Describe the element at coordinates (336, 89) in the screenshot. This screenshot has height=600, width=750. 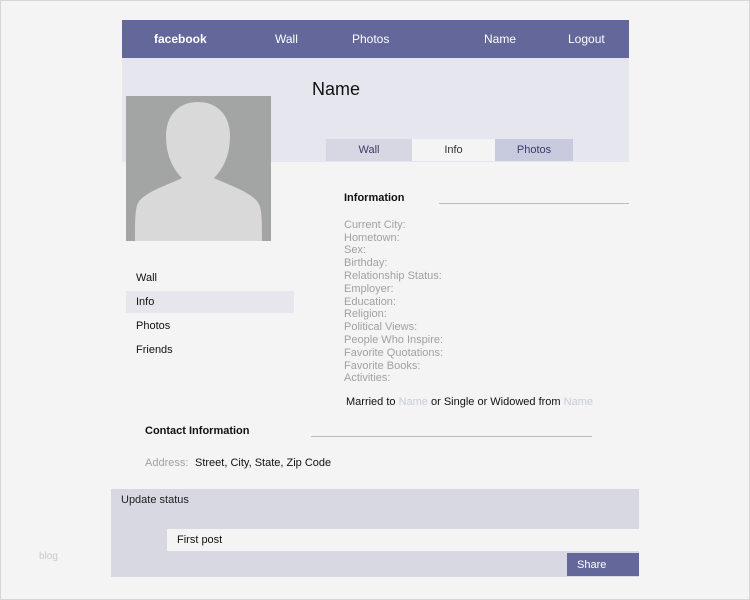
I see `profile-name: Name` at that location.